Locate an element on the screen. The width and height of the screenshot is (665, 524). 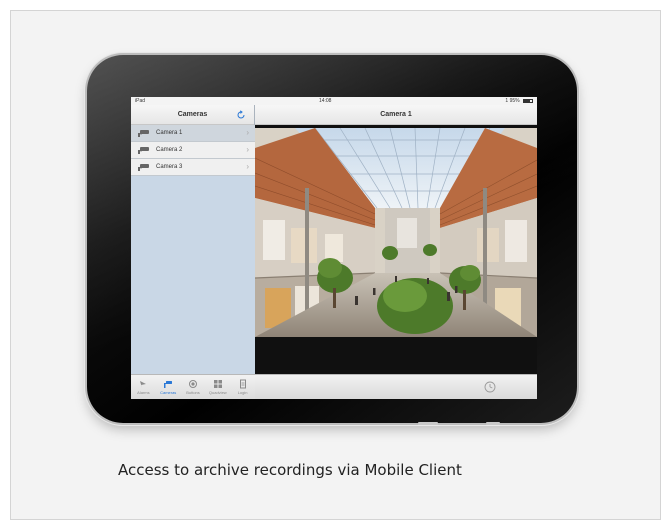
battery-text: 1 95% is located at coordinates (512, 101).